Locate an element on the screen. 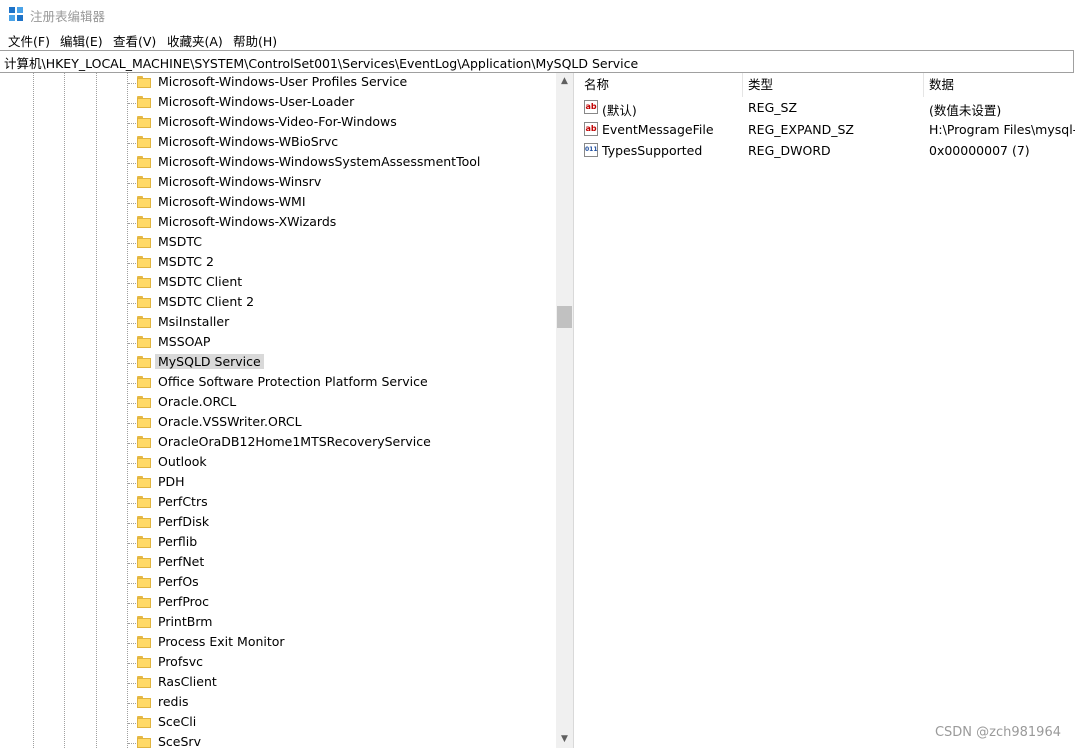 The image size is (1075, 748). tree-item-label: Microsoft-Windows-User-Loader is located at coordinates (256, 101).